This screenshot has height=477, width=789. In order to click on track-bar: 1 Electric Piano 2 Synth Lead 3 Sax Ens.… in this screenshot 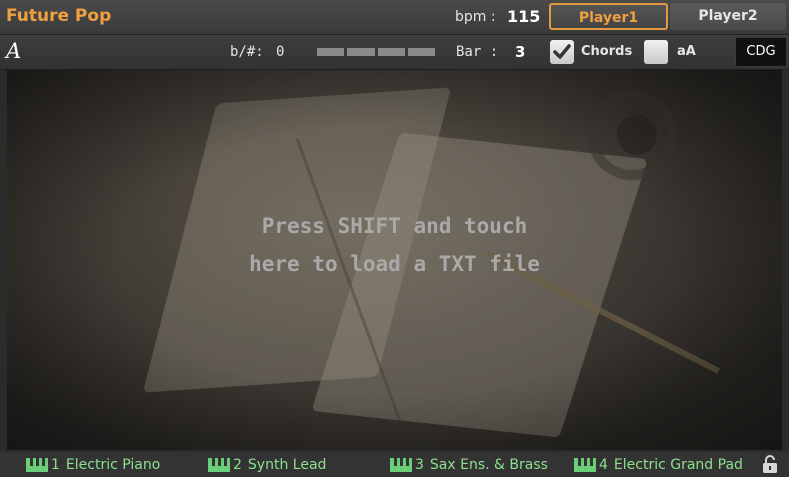, I will do `click(394, 464)`.